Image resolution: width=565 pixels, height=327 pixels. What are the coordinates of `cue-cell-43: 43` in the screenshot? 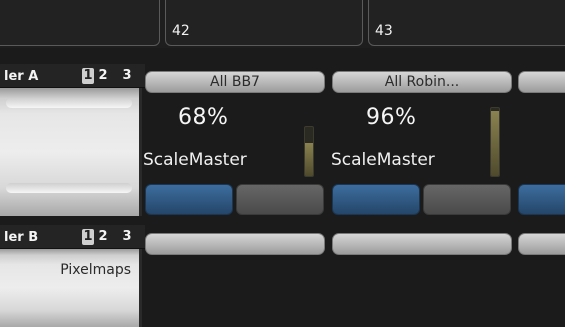 It's located at (466, 23).